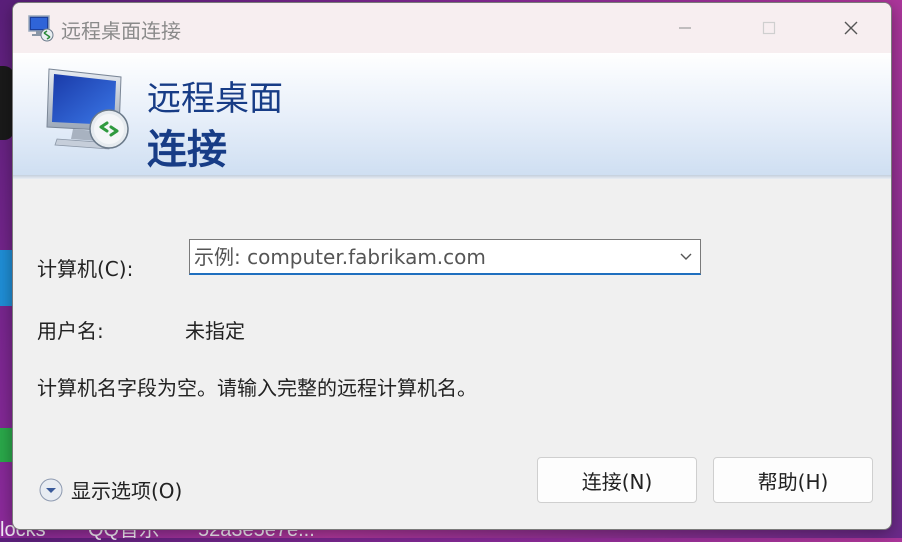 The image size is (902, 542). I want to click on minimize-icon, so click(685, 28).